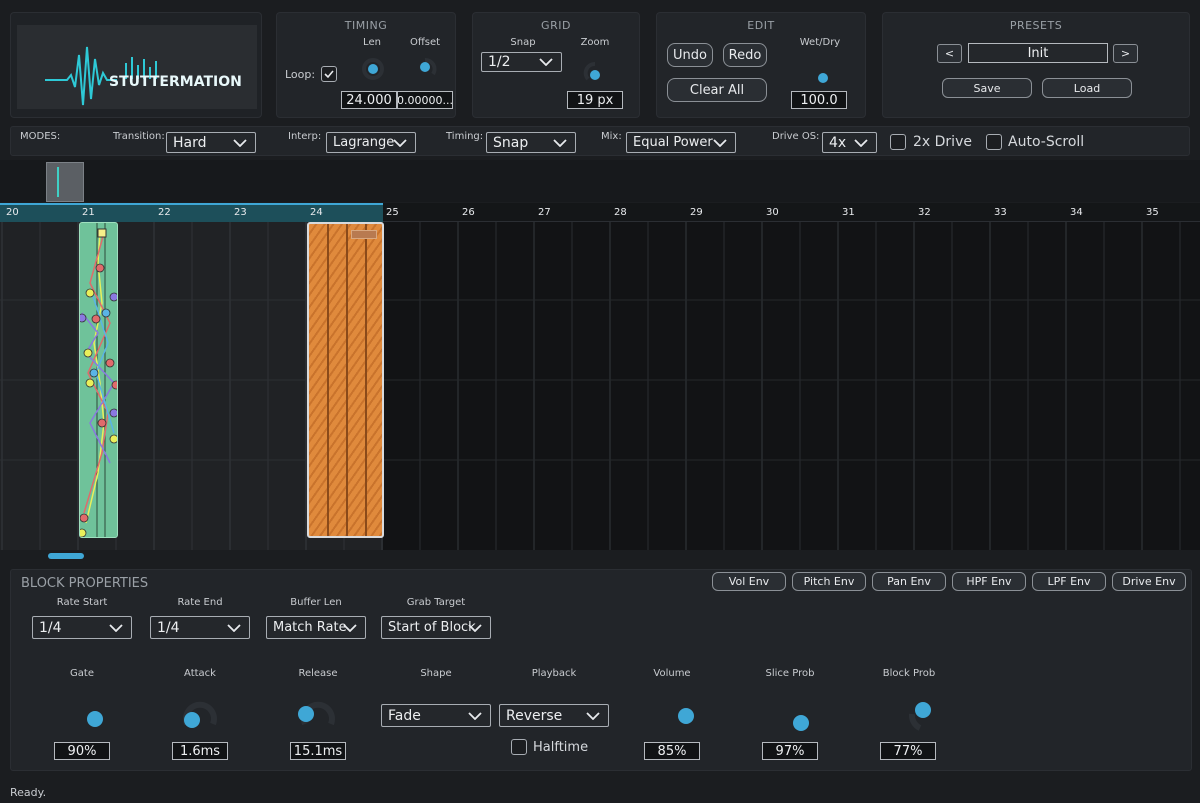 The height and width of the screenshot is (803, 1200). Describe the element at coordinates (924, 212) in the screenshot. I see `ruler-tick-32: 32` at that location.